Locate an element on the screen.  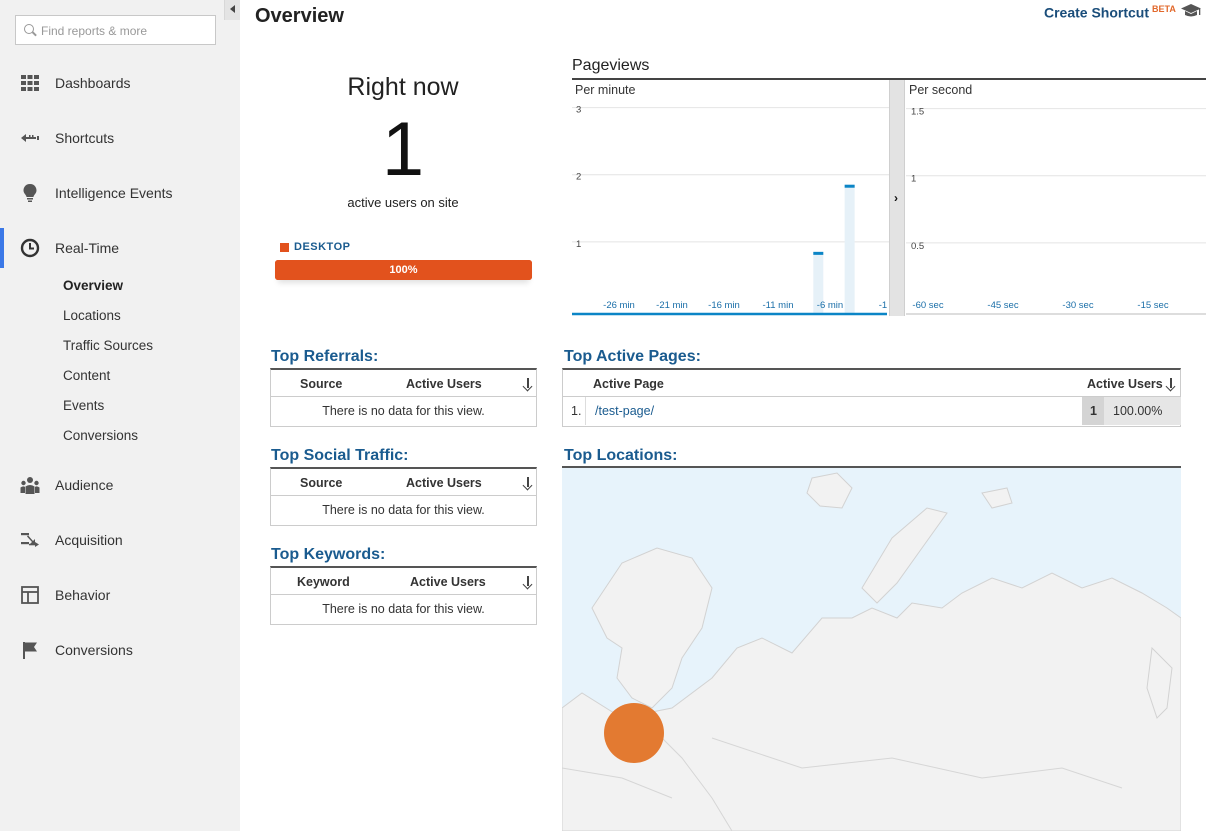
top-referrals-title: Top Referrals: is located at coordinates (324, 357).